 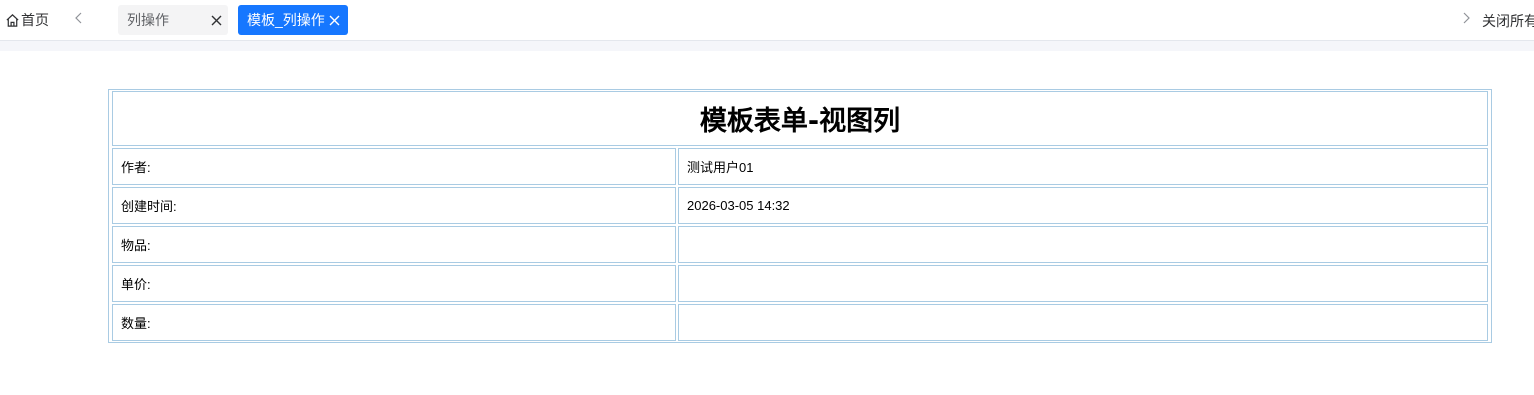 I want to click on close-all-button: 关闭所有, so click(x=1508, y=21).